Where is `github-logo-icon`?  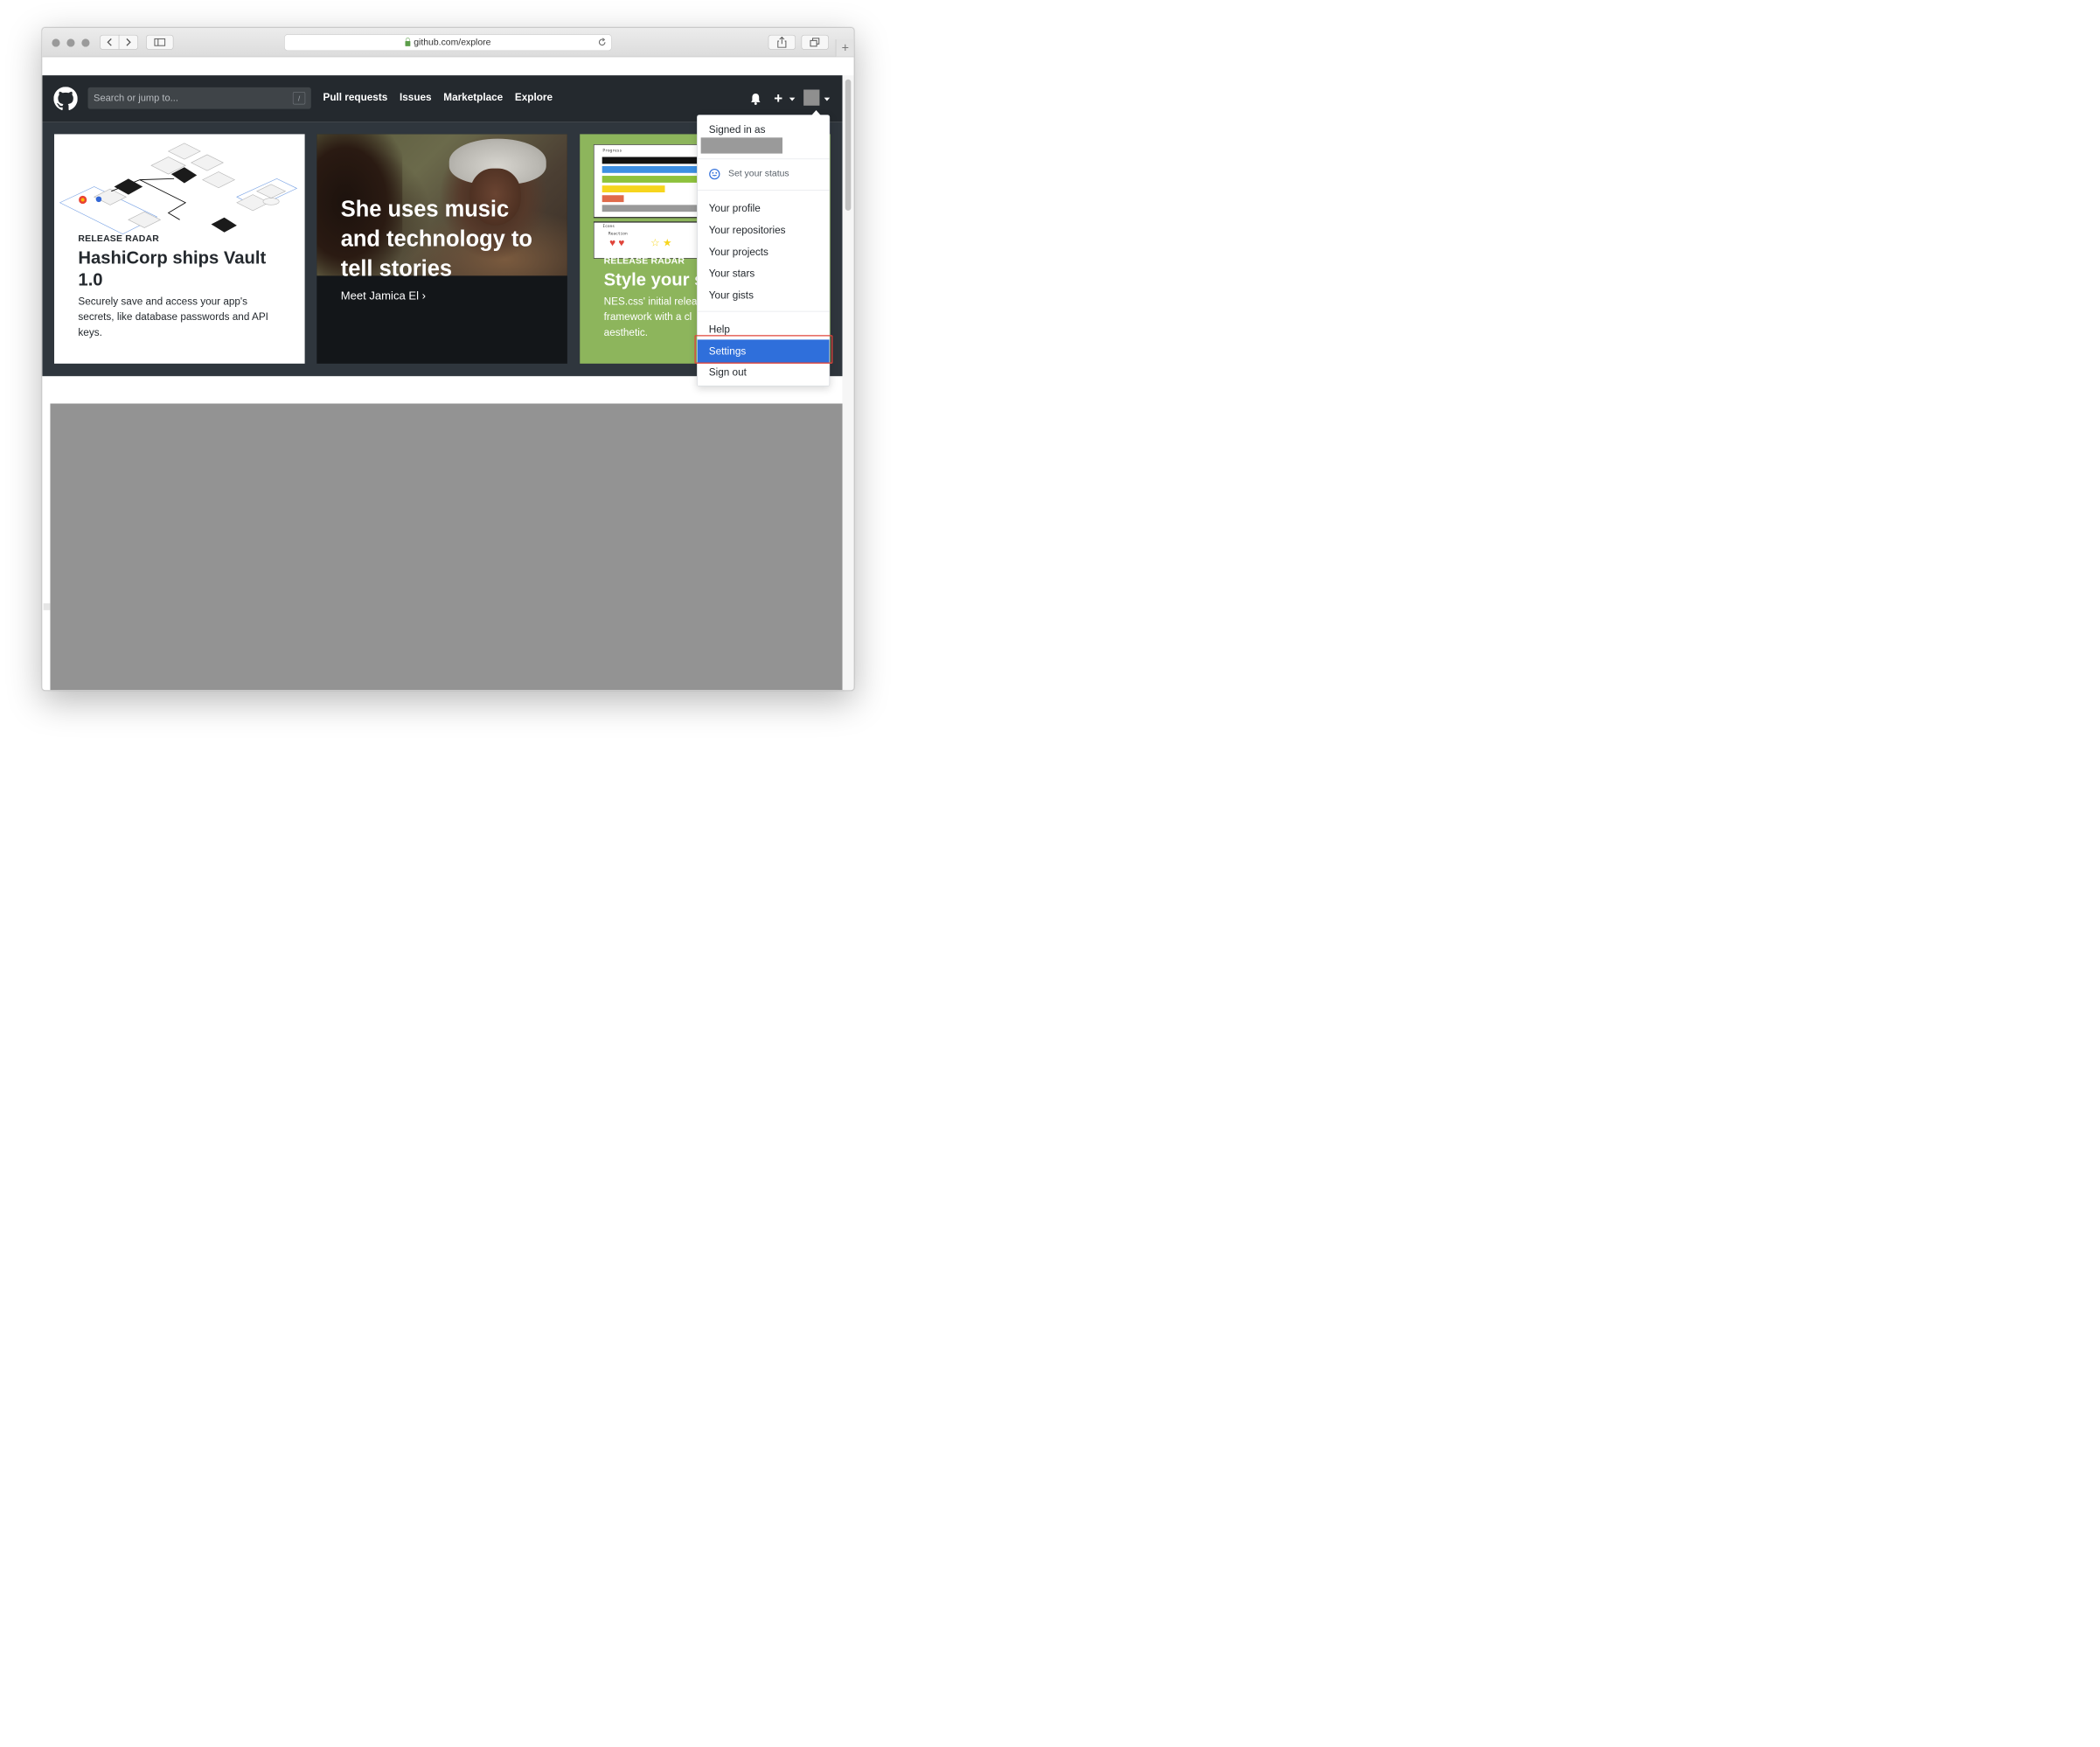
github-logo-icon is located at coordinates (65, 100).